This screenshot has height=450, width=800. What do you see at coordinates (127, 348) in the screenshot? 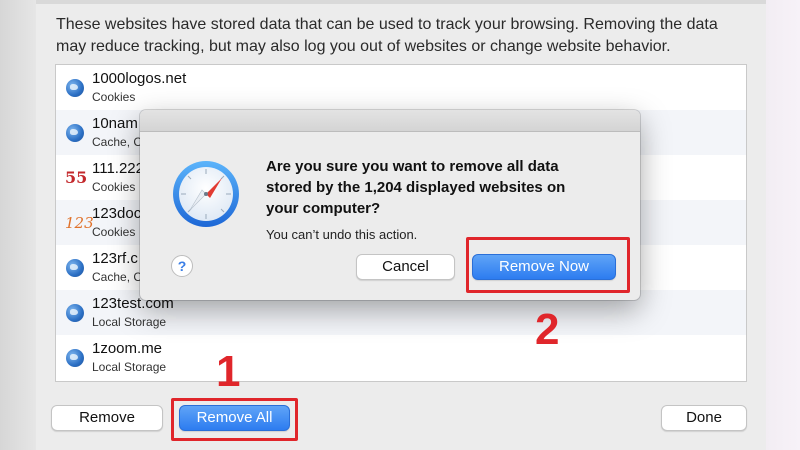
I see `site-name: 1zoom.me` at bounding box center [127, 348].